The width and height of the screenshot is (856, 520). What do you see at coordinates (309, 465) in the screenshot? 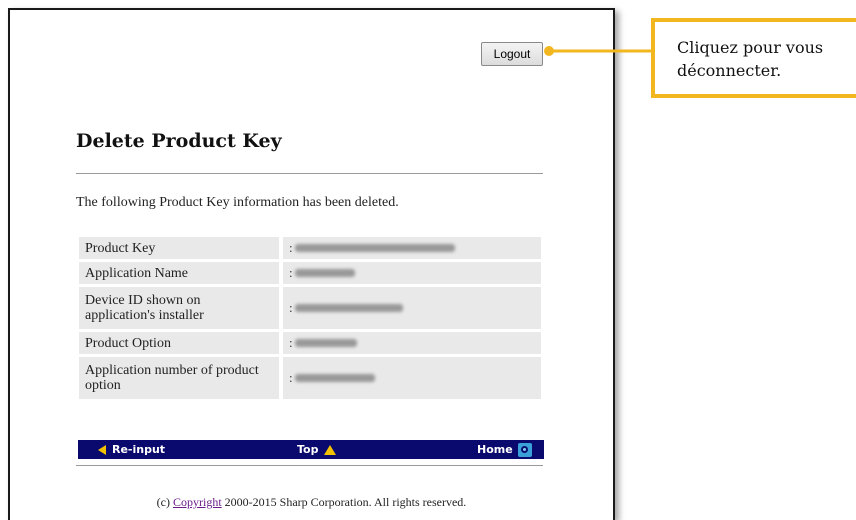
I see `footer-divider` at bounding box center [309, 465].